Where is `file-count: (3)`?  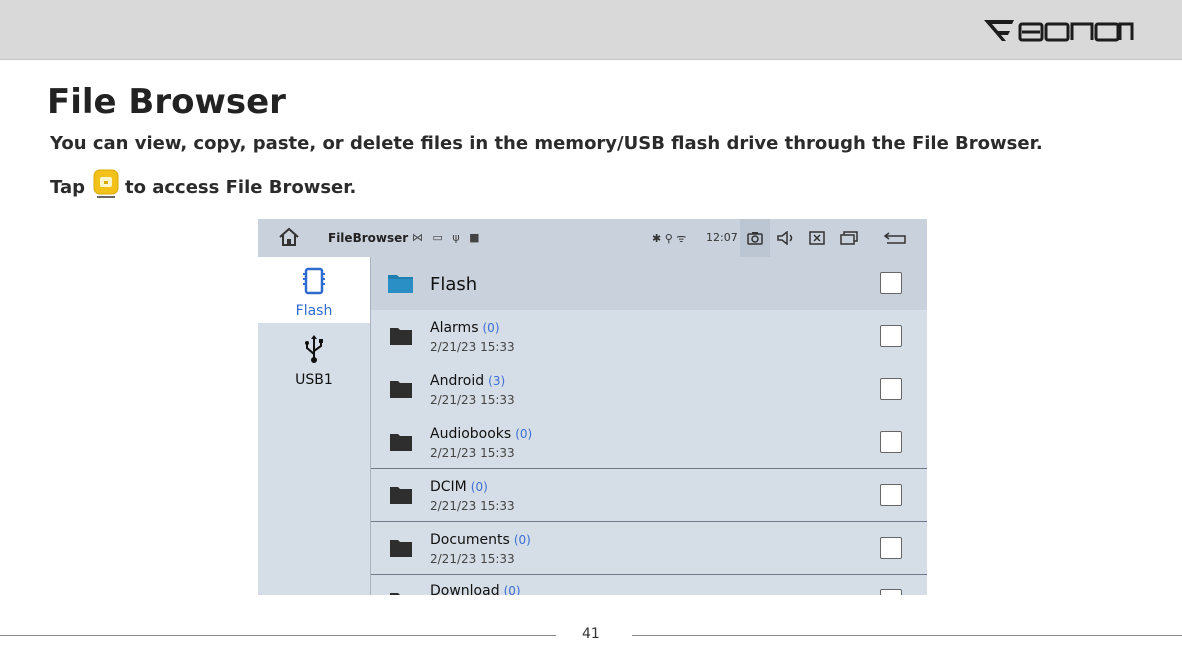
file-count: (3) is located at coordinates (497, 381).